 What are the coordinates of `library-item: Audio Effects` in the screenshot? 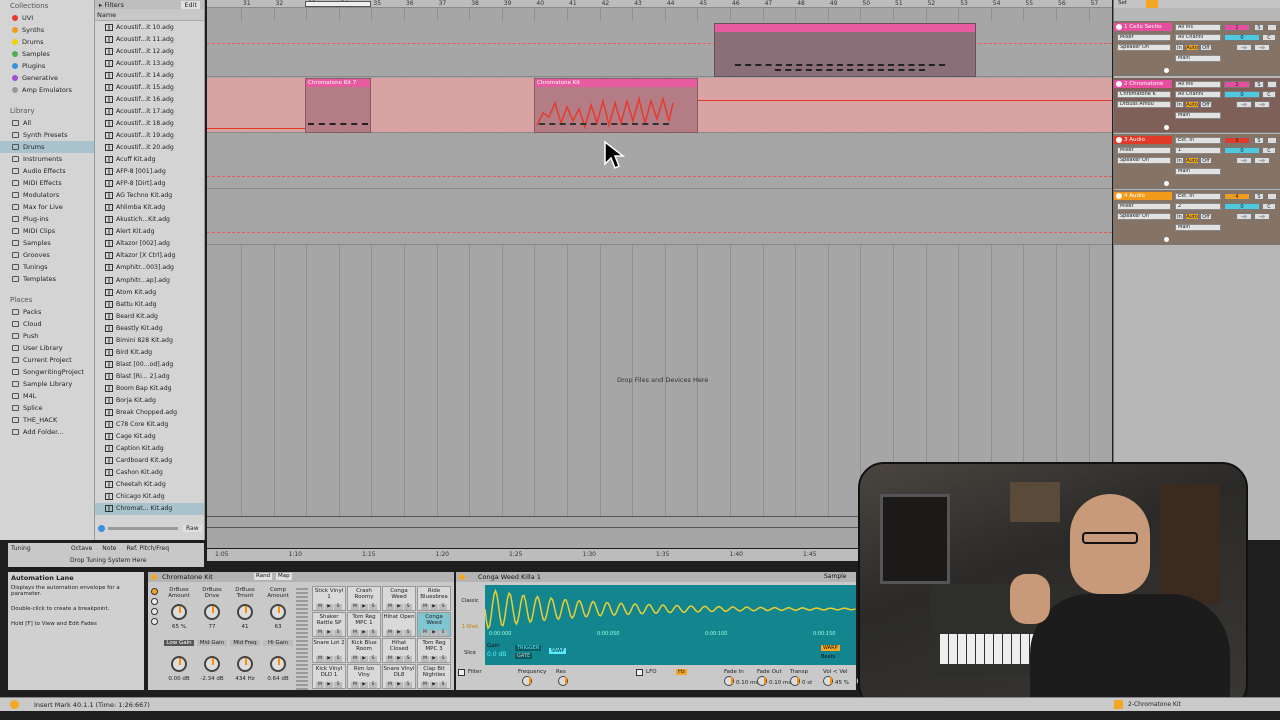 It's located at (47, 171).